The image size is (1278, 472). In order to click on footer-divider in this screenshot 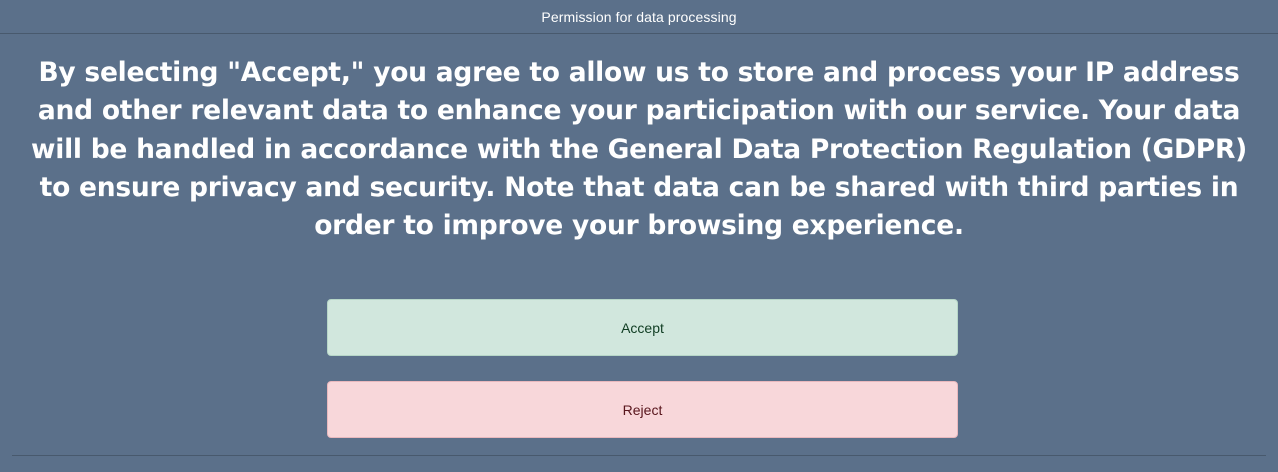, I will do `click(639, 455)`.